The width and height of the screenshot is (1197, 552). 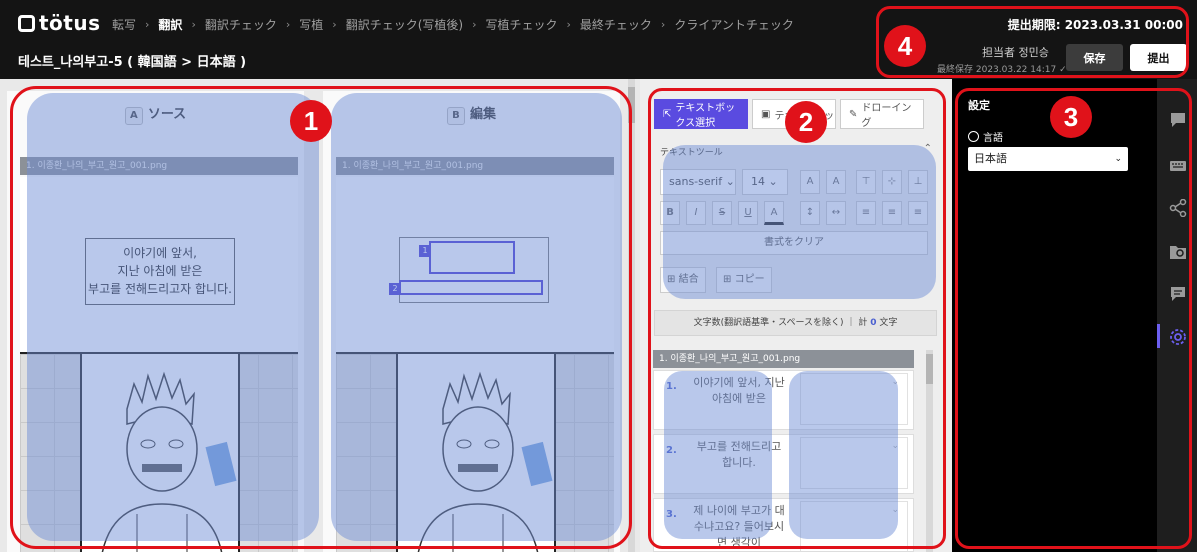 What do you see at coordinates (616, 24) in the screenshot?
I see `workflow-step: 最終チェック` at bounding box center [616, 24].